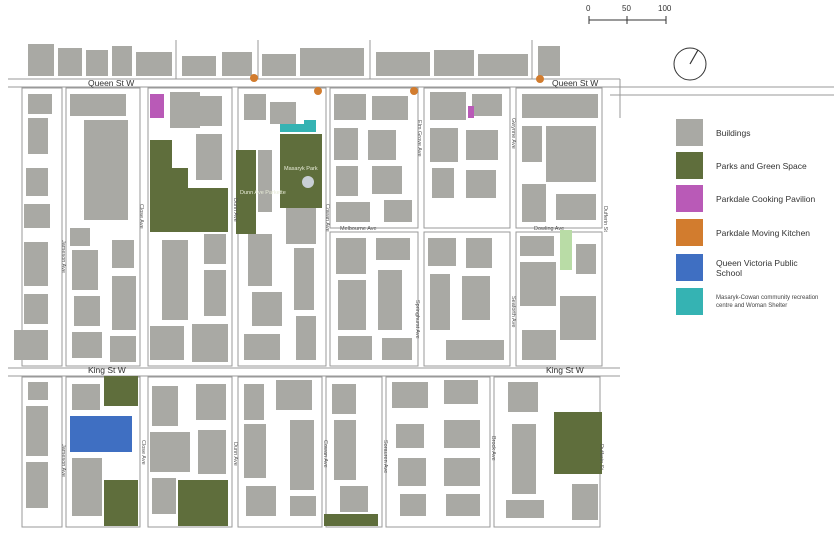 The image size is (834, 536). Describe the element at coordinates (235, 454) in the screenshot. I see `street-label-dunn-south: Dunn Ave` at that location.